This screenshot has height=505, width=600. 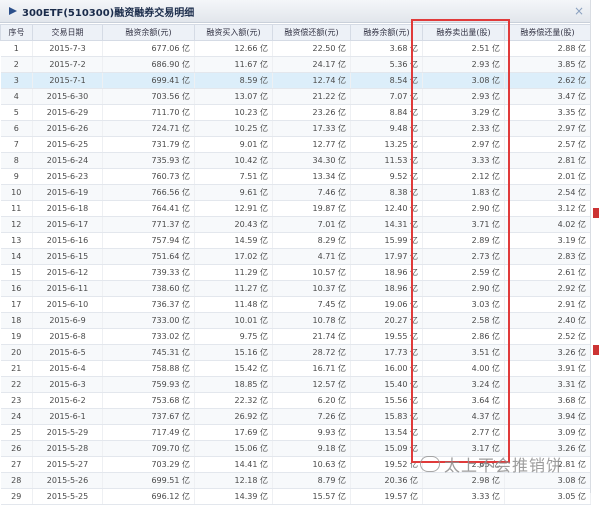 What do you see at coordinates (148, 128) in the screenshot?
I see `table-cell: 724.71 亿` at bounding box center [148, 128].